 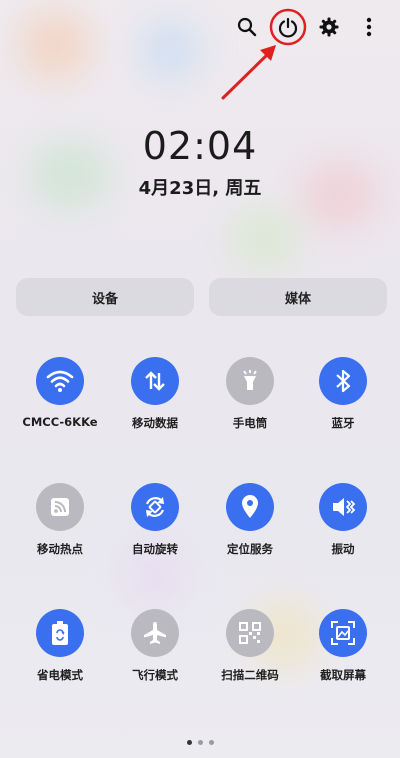 I want to click on device-label: 设备, so click(x=104, y=299).